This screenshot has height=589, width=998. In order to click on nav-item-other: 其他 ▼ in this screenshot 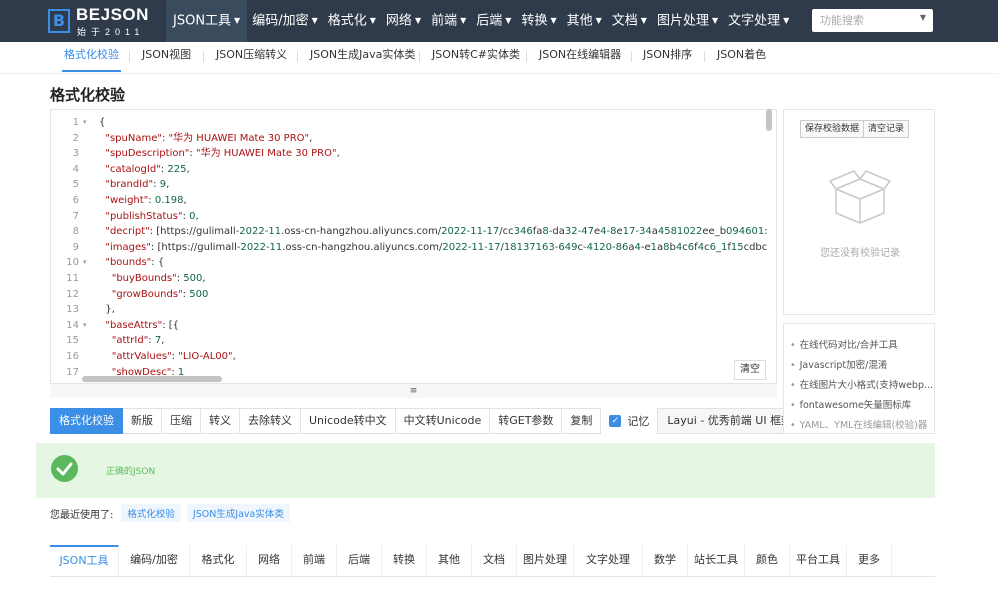, I will do `click(584, 21)`.